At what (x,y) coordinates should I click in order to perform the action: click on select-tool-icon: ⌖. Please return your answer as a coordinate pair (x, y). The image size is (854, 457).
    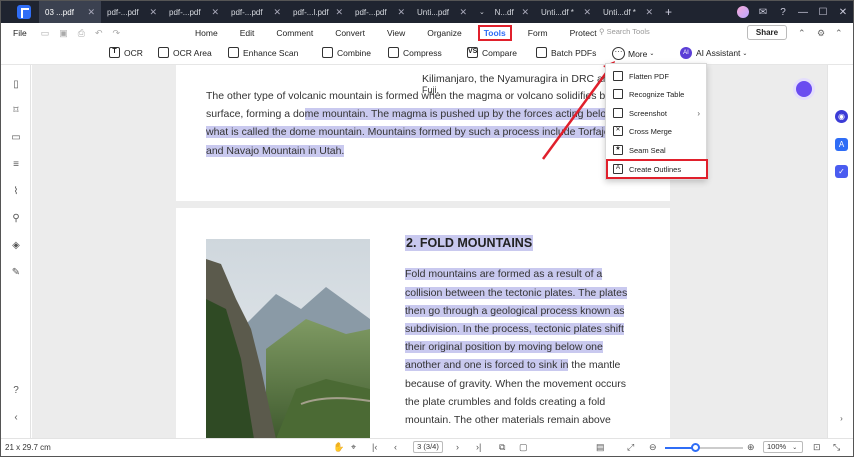
    Looking at the image, I should click on (353, 447).